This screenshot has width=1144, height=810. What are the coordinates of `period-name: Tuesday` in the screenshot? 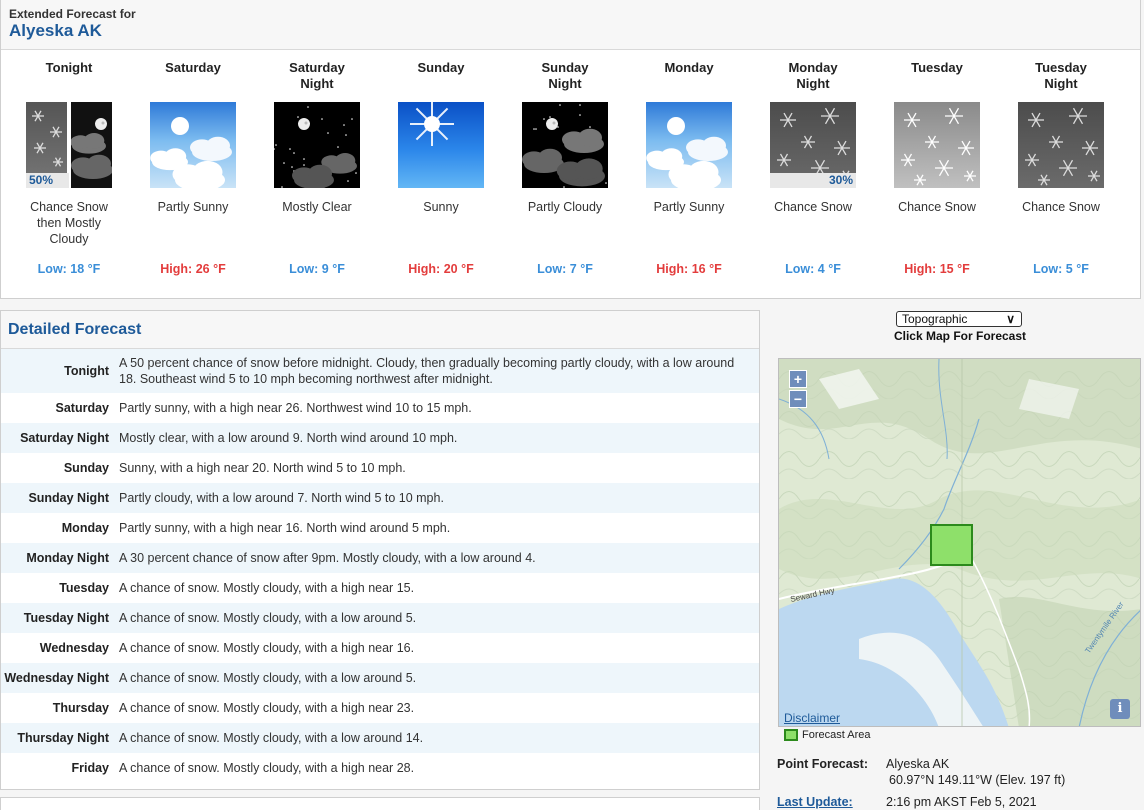 It's located at (937, 76).